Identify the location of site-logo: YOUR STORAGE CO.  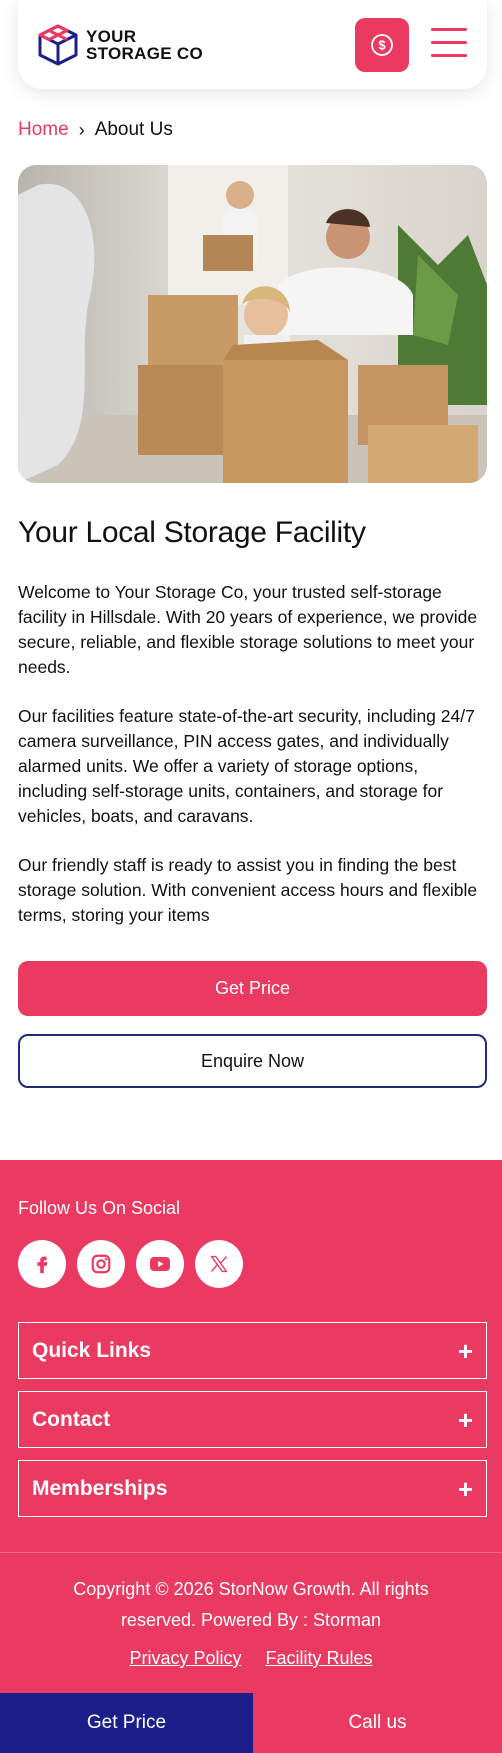
(119, 45).